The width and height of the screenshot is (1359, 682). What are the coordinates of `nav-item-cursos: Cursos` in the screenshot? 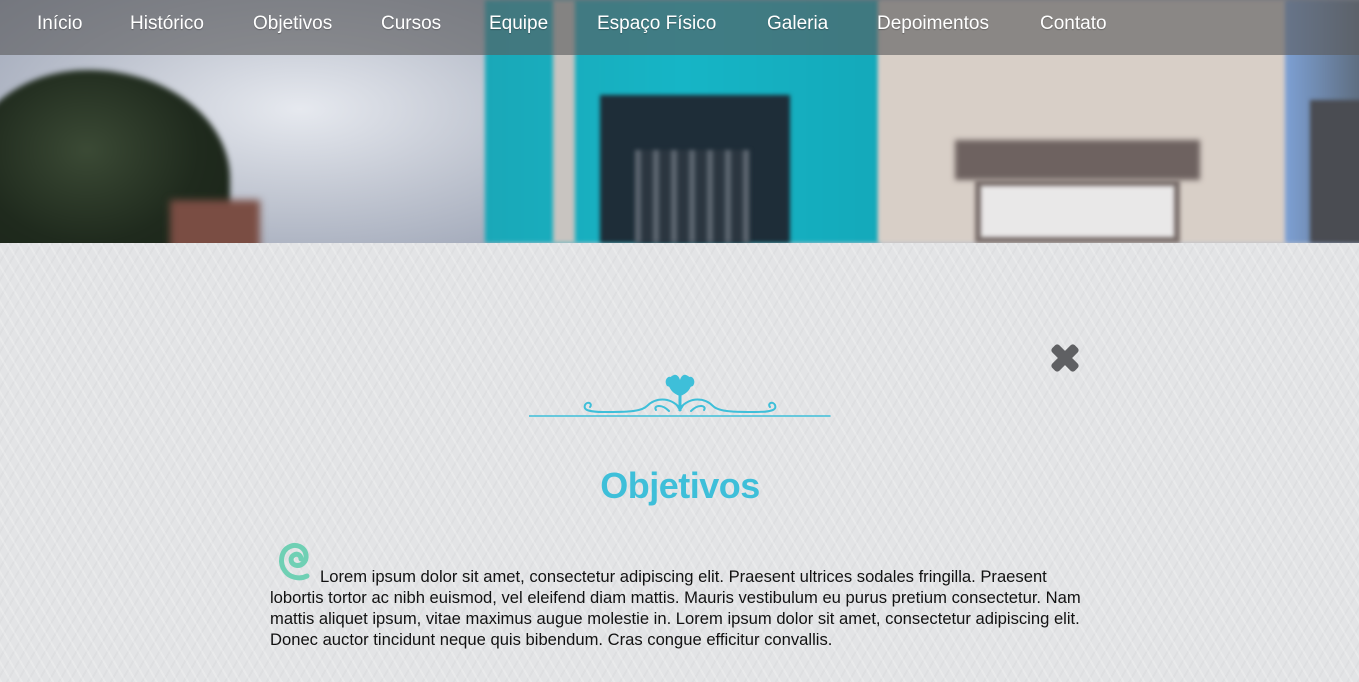 It's located at (411, 24).